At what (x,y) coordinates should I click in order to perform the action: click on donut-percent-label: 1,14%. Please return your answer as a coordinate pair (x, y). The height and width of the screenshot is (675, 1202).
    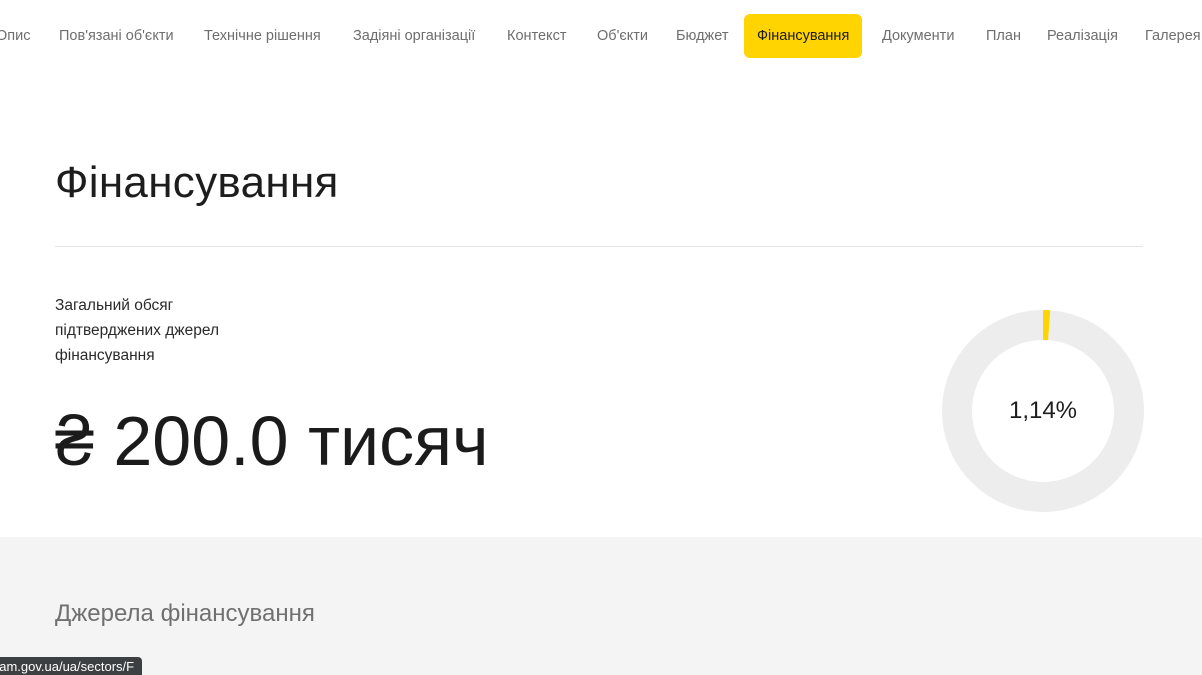
    Looking at the image, I should click on (1043, 410).